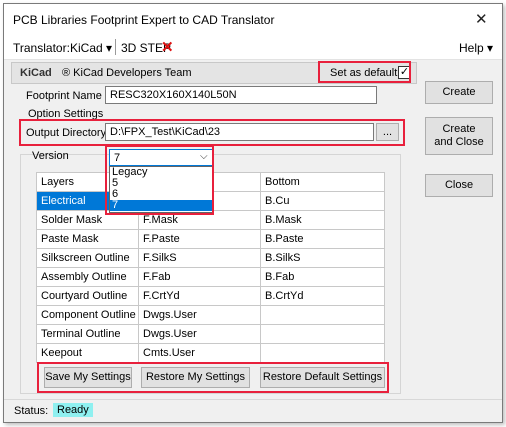 The image size is (506, 427). What do you see at coordinates (322, 296) in the screenshot?
I see `bottom-layer-cell: B.CrtYd` at bounding box center [322, 296].